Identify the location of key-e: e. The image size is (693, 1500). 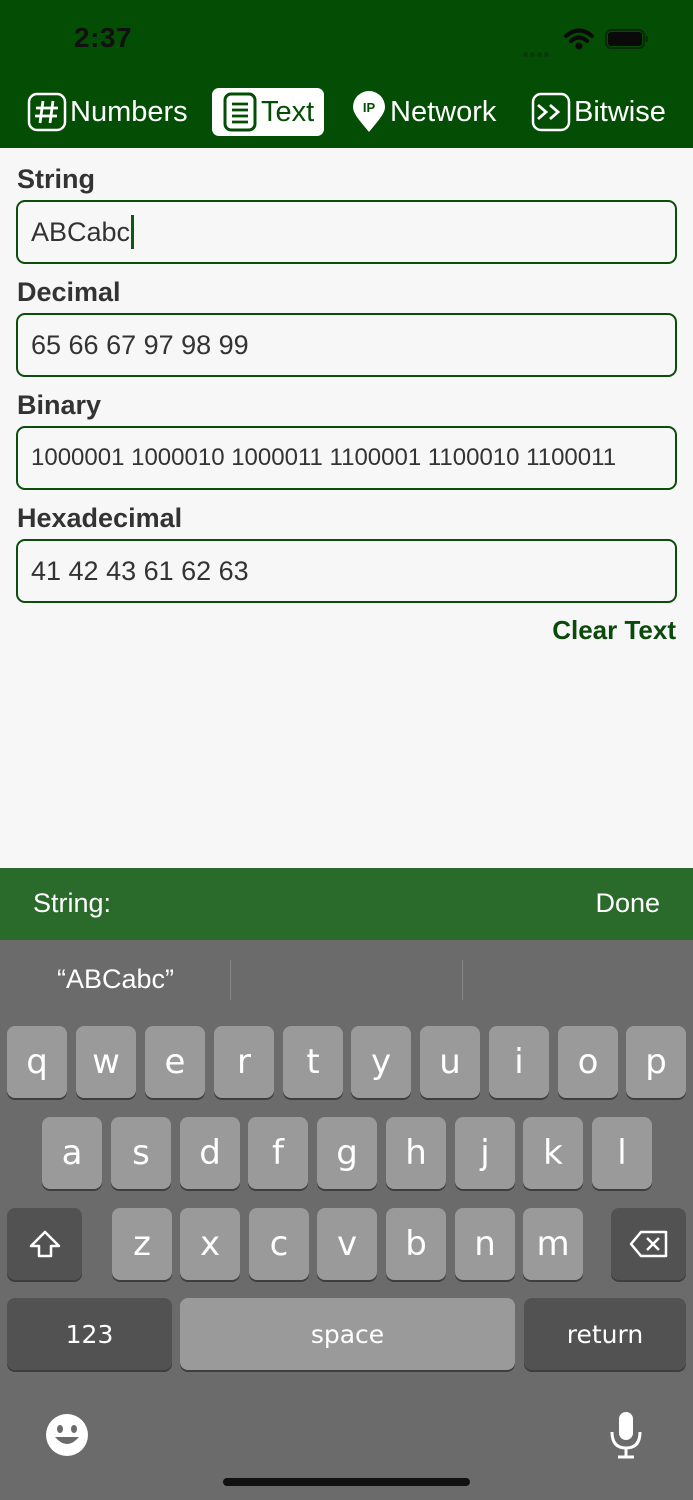
(175, 1062).